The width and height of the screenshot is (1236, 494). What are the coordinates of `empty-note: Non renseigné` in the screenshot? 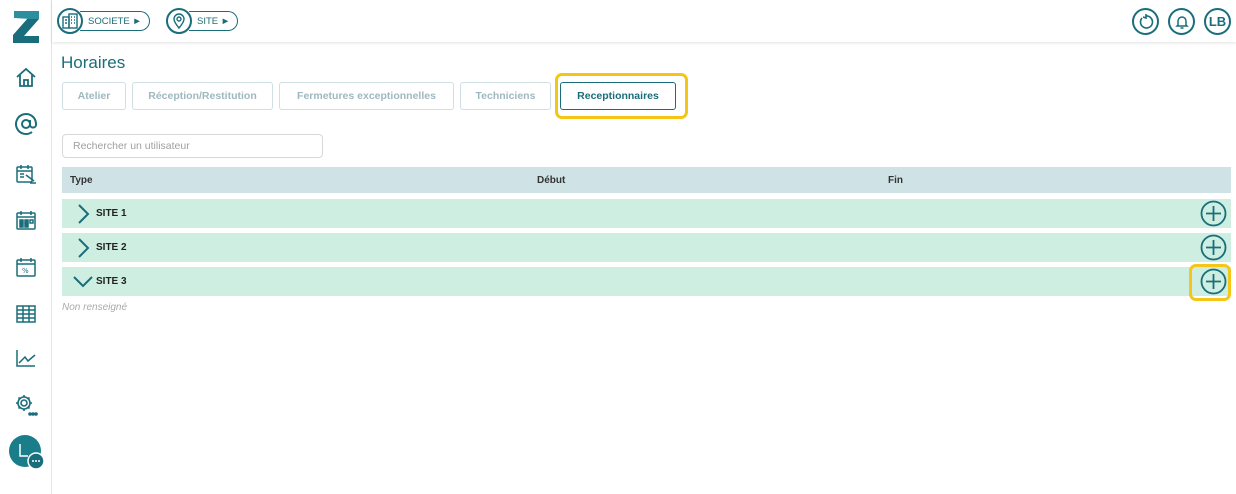 It's located at (95, 307).